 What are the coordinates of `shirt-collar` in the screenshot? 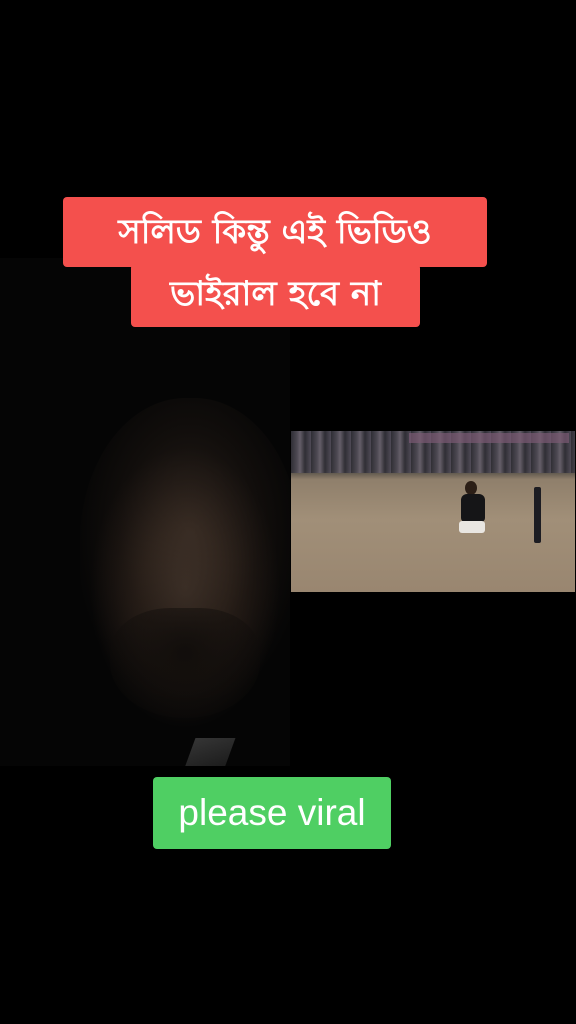 It's located at (210, 752).